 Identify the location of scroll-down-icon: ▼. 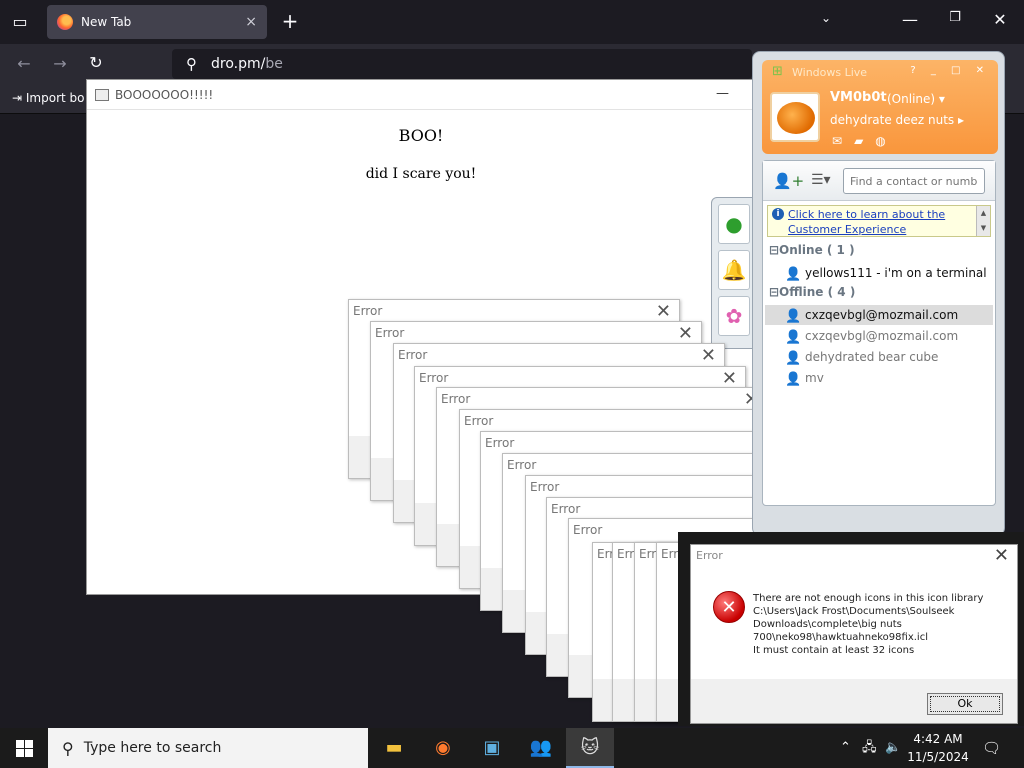
(983, 228).